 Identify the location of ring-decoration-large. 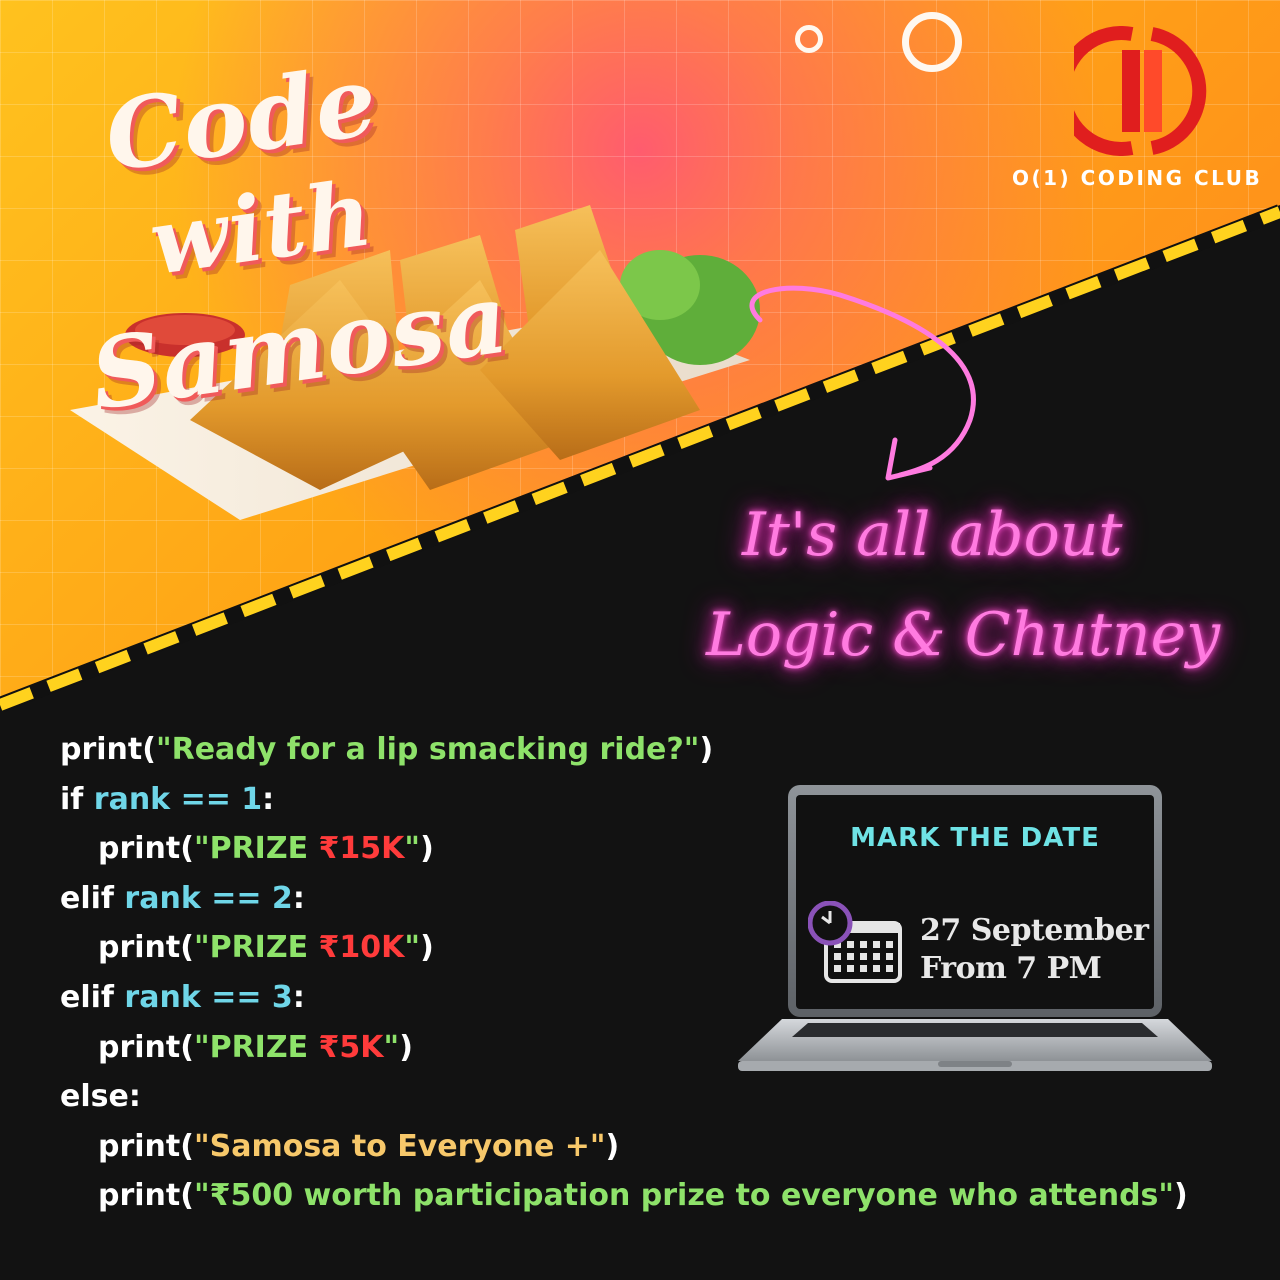
(932, 42).